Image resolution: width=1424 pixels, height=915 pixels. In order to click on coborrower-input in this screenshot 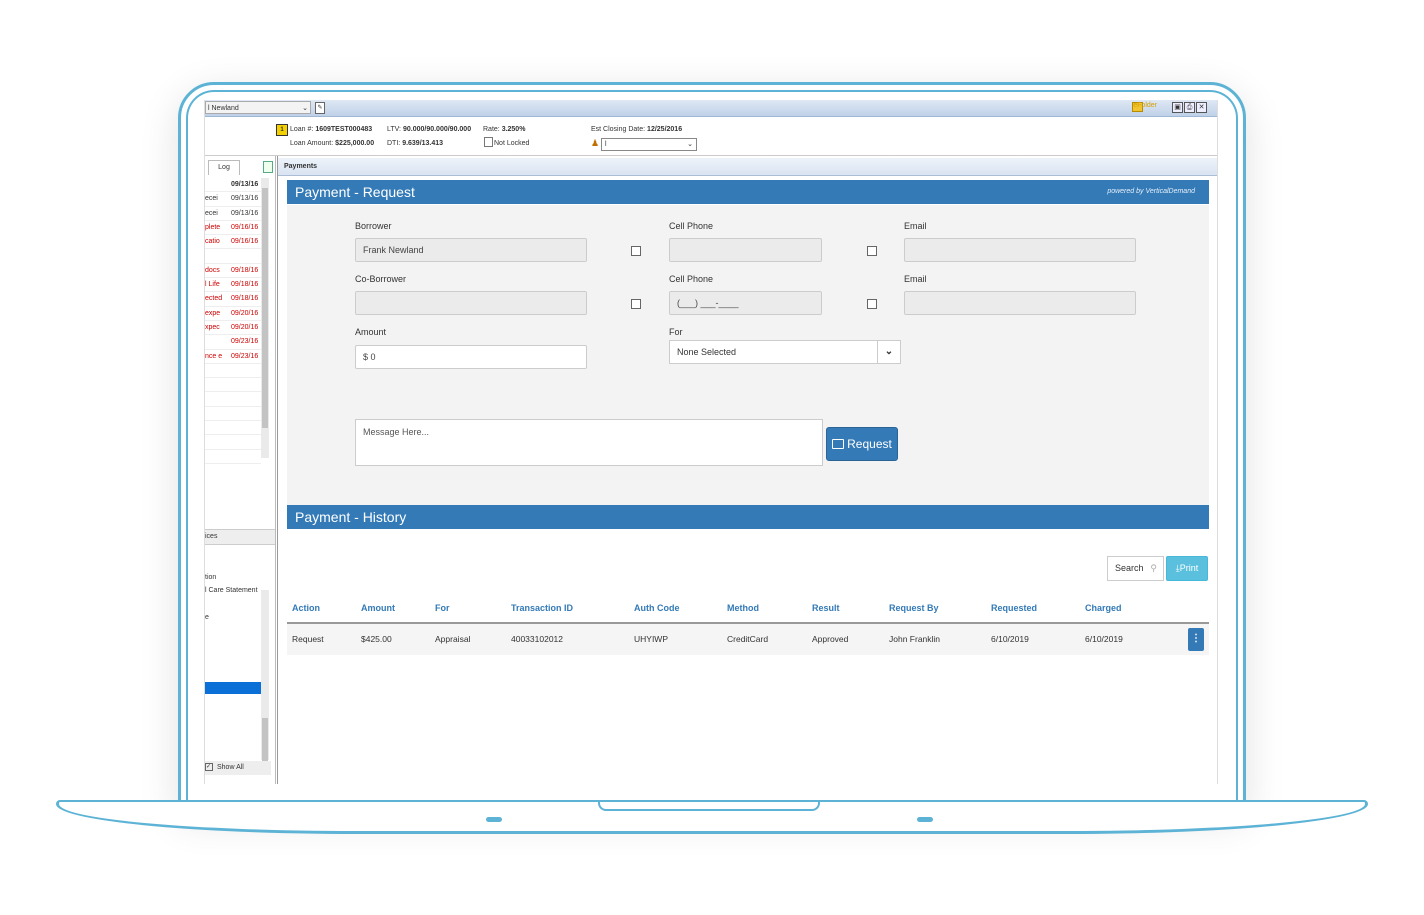, I will do `click(471, 303)`.